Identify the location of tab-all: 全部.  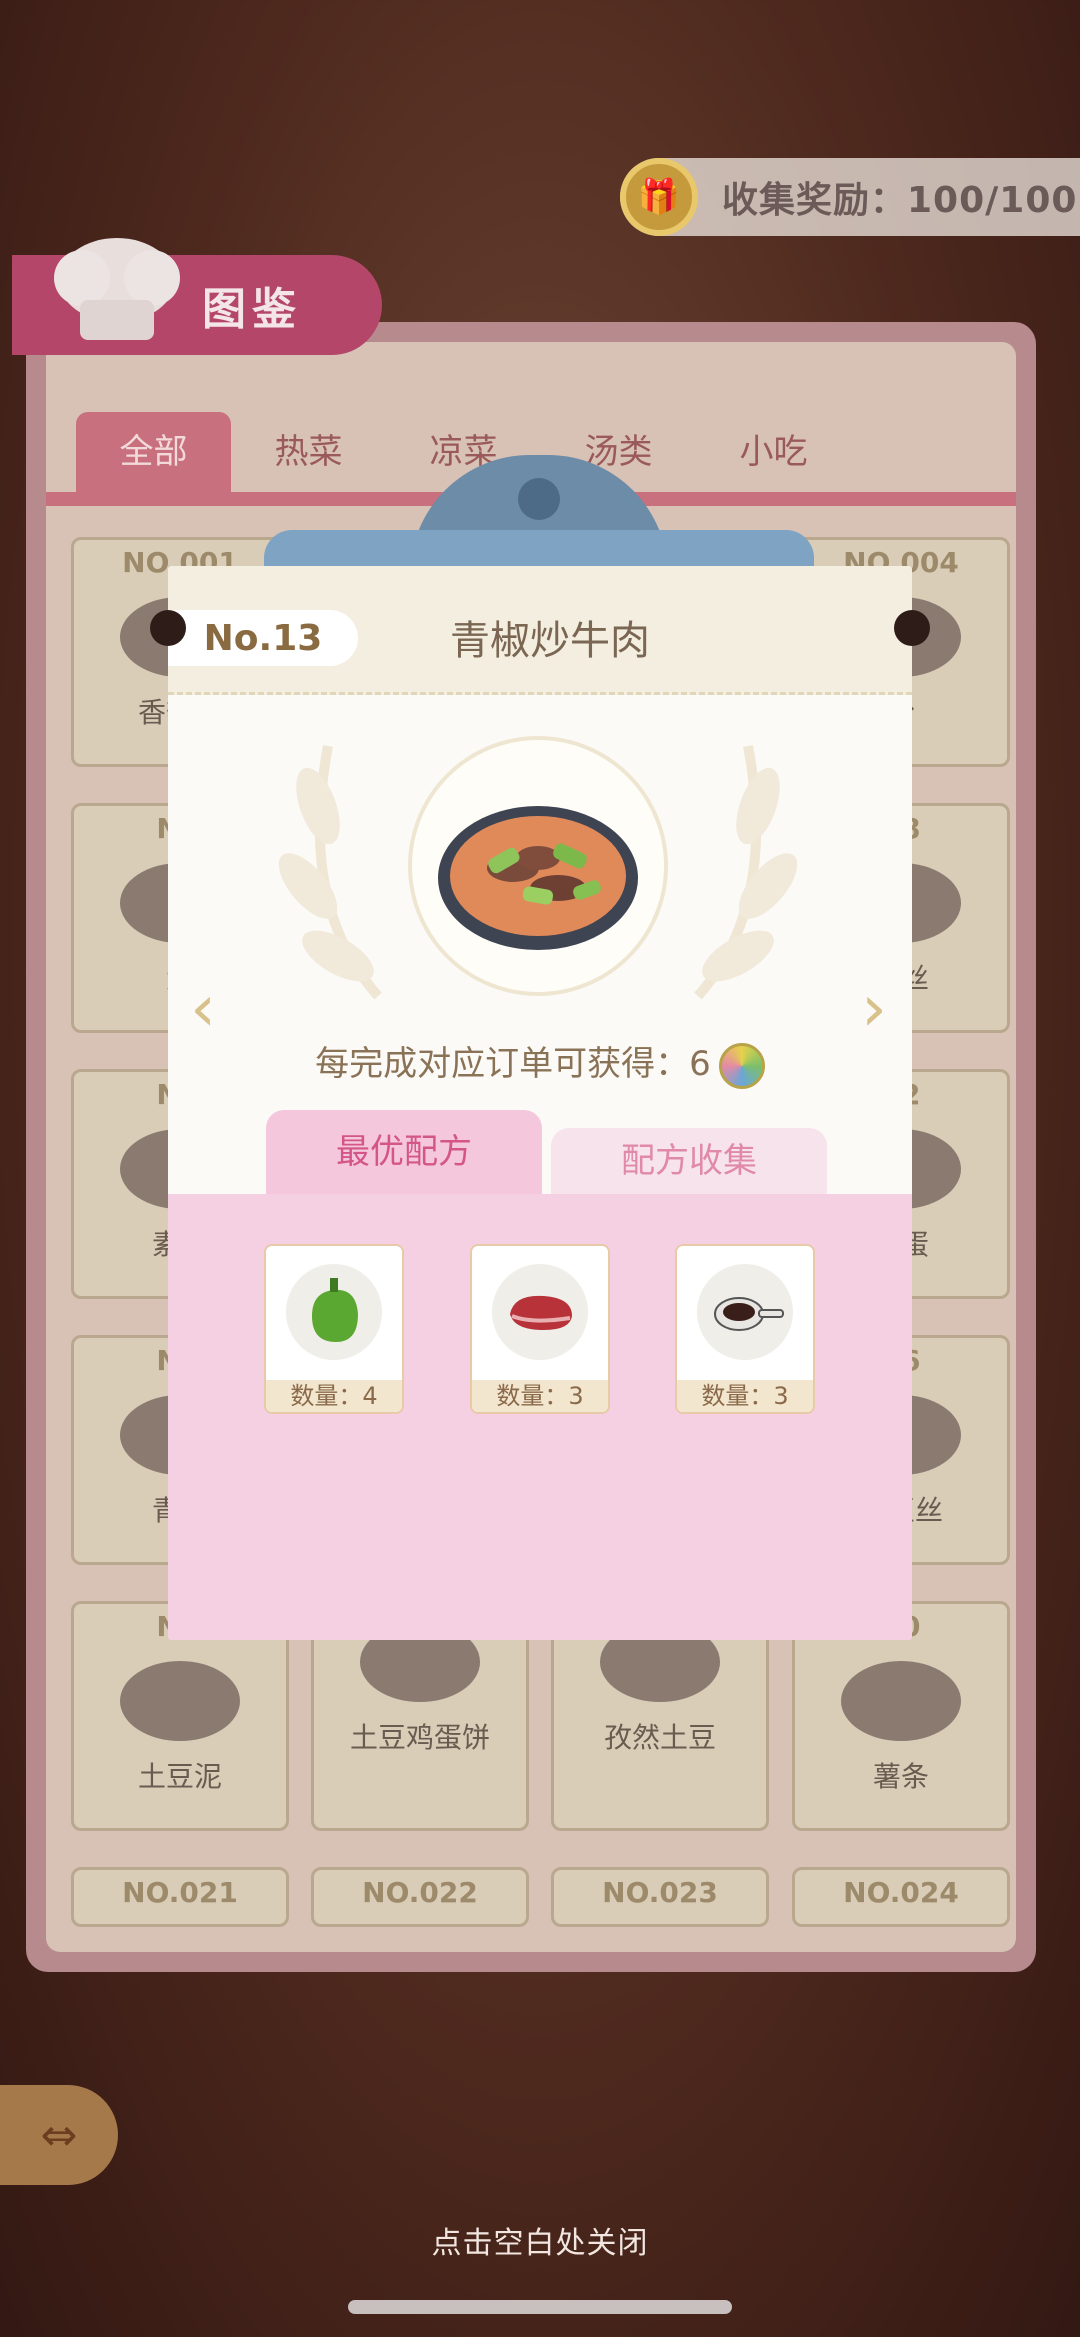
(153, 452).